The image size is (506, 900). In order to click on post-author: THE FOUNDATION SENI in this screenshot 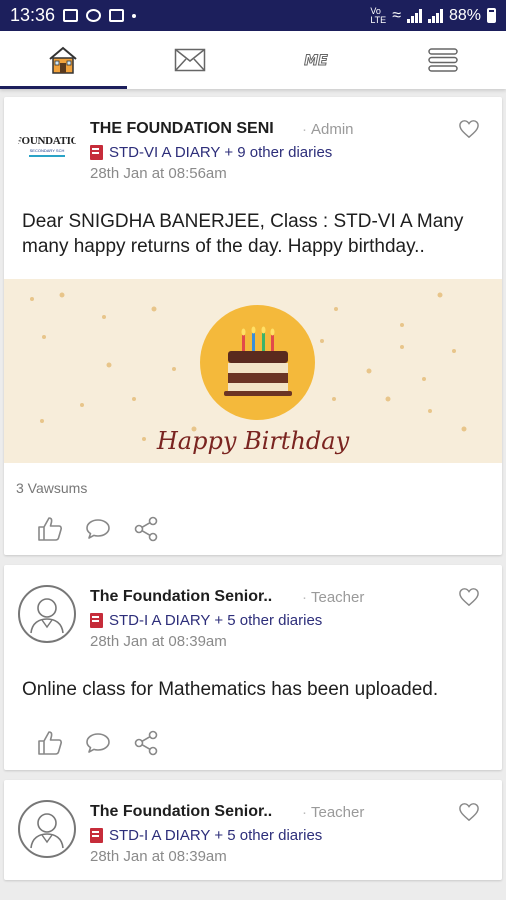, I will do `click(190, 129)`.